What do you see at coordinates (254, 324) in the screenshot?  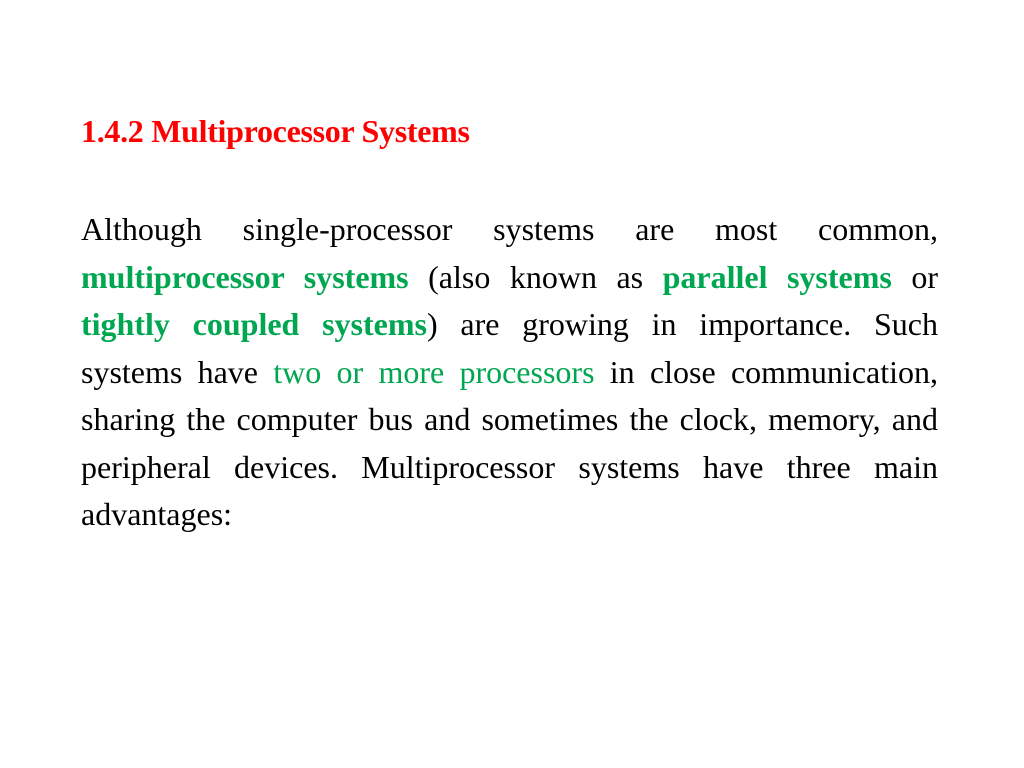 I see `term-tightly-coupled-systems: tightly coupled systems` at bounding box center [254, 324].